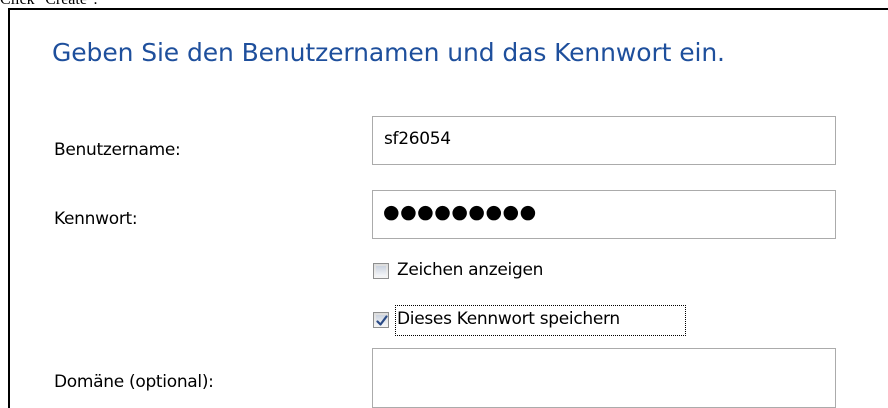 This screenshot has width=888, height=408. I want to click on domain-field, so click(604, 378).